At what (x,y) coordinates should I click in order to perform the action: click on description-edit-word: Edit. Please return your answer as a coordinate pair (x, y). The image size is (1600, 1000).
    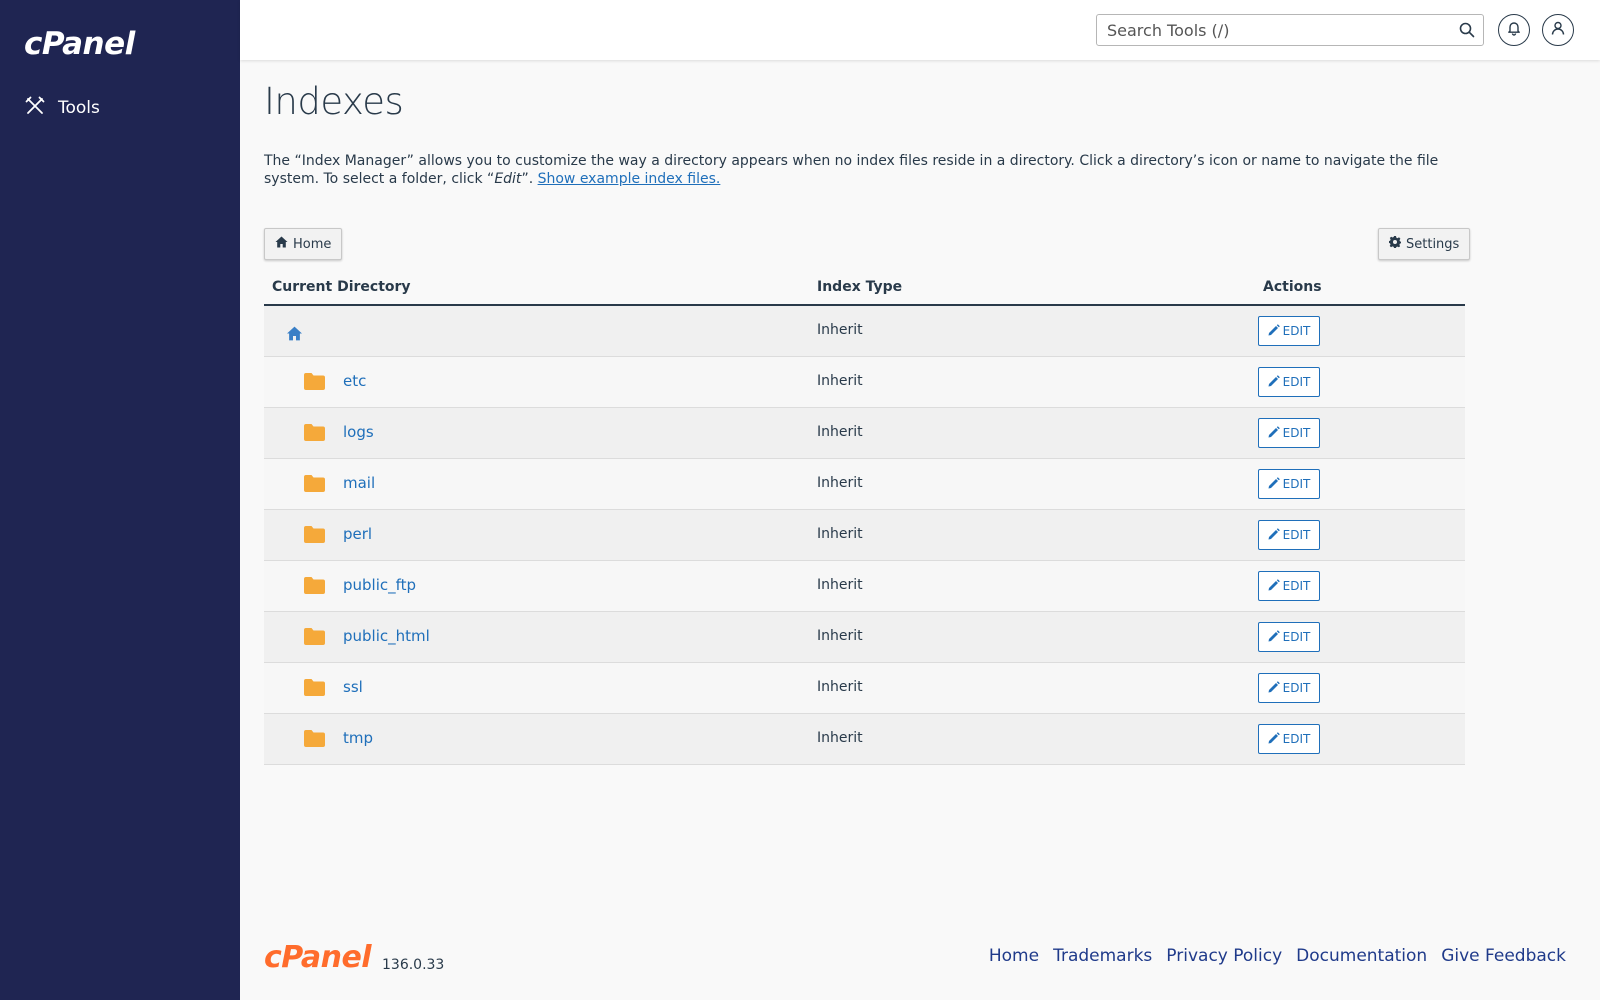
    Looking at the image, I should click on (508, 179).